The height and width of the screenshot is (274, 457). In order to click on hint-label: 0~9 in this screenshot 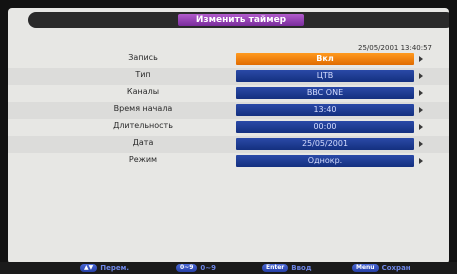, I will do `click(208, 268)`.